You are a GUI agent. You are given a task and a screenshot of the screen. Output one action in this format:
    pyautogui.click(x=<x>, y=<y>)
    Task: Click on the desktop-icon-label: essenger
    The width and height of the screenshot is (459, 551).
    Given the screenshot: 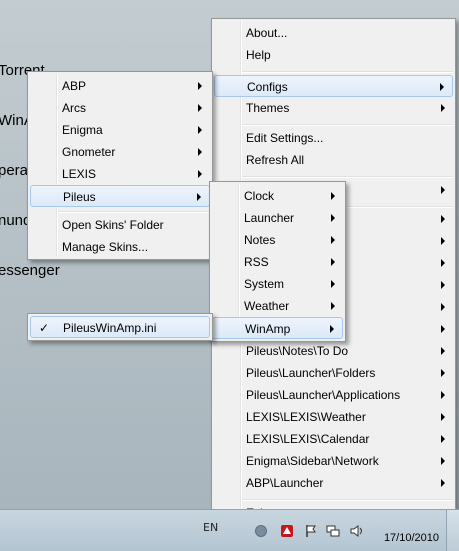 What is the action you would take?
    pyautogui.click(x=30, y=270)
    